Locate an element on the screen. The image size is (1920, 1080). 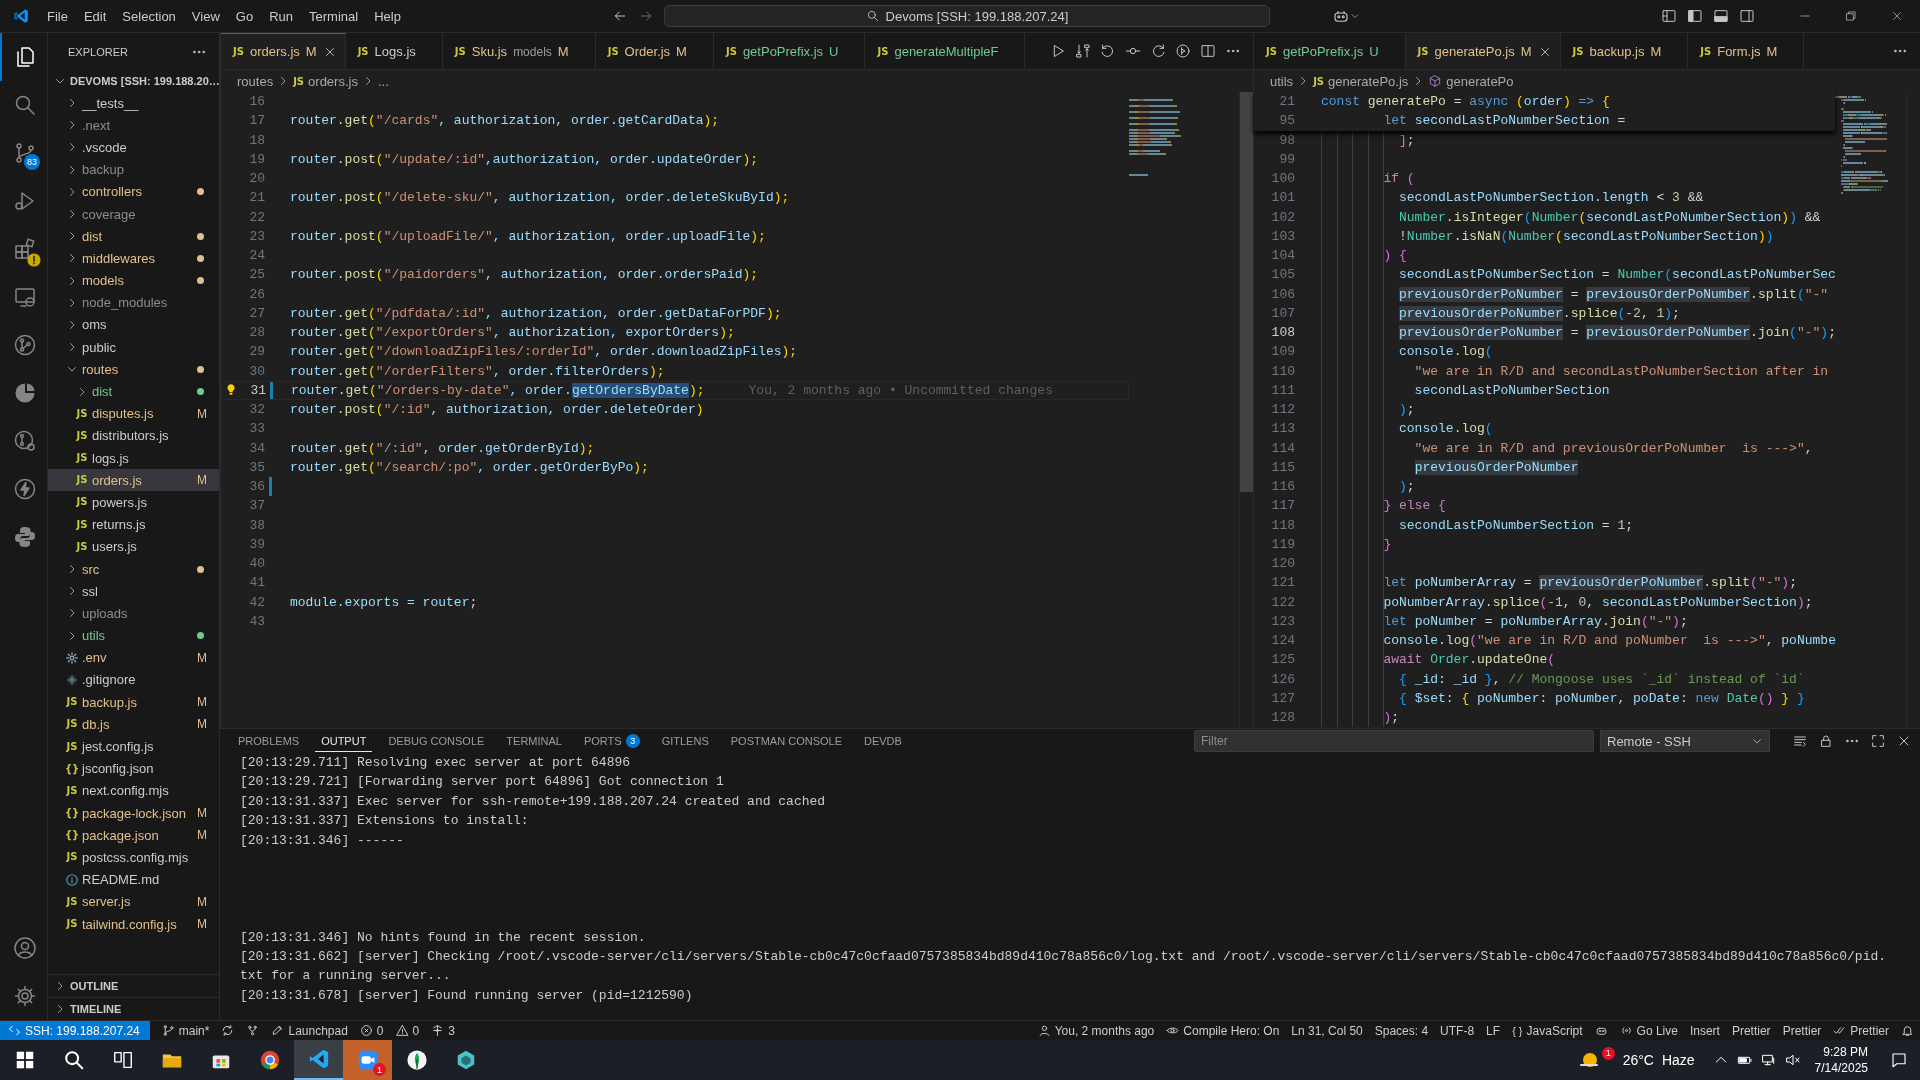
entry-label: coverage is located at coordinates (144, 214).